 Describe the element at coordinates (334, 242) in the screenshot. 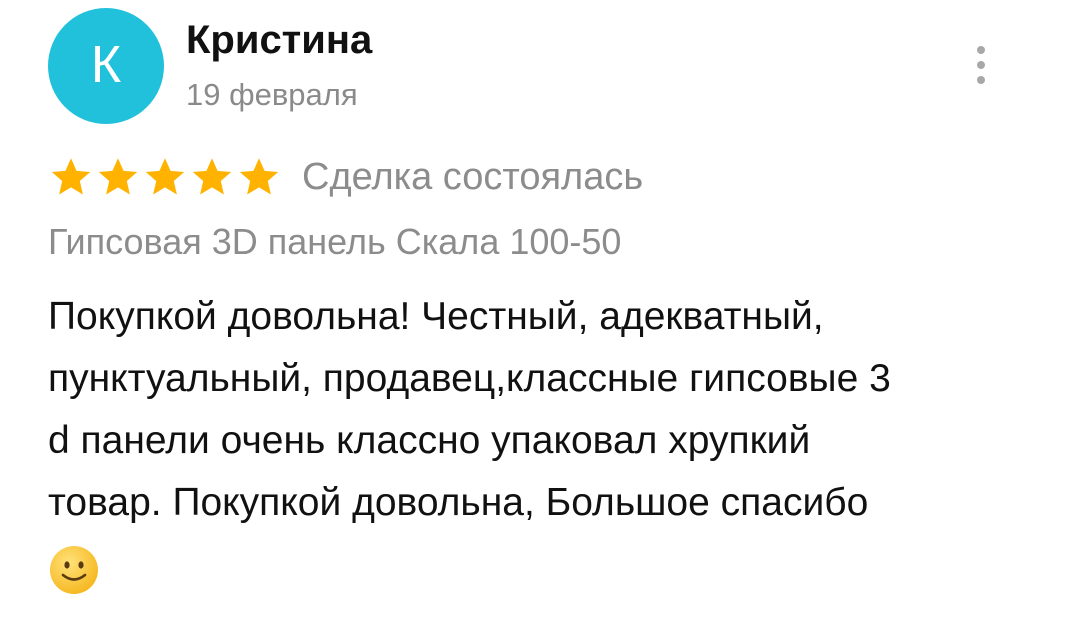

I see `product-title: Гипсовая 3D панель Скала 100-50` at that location.